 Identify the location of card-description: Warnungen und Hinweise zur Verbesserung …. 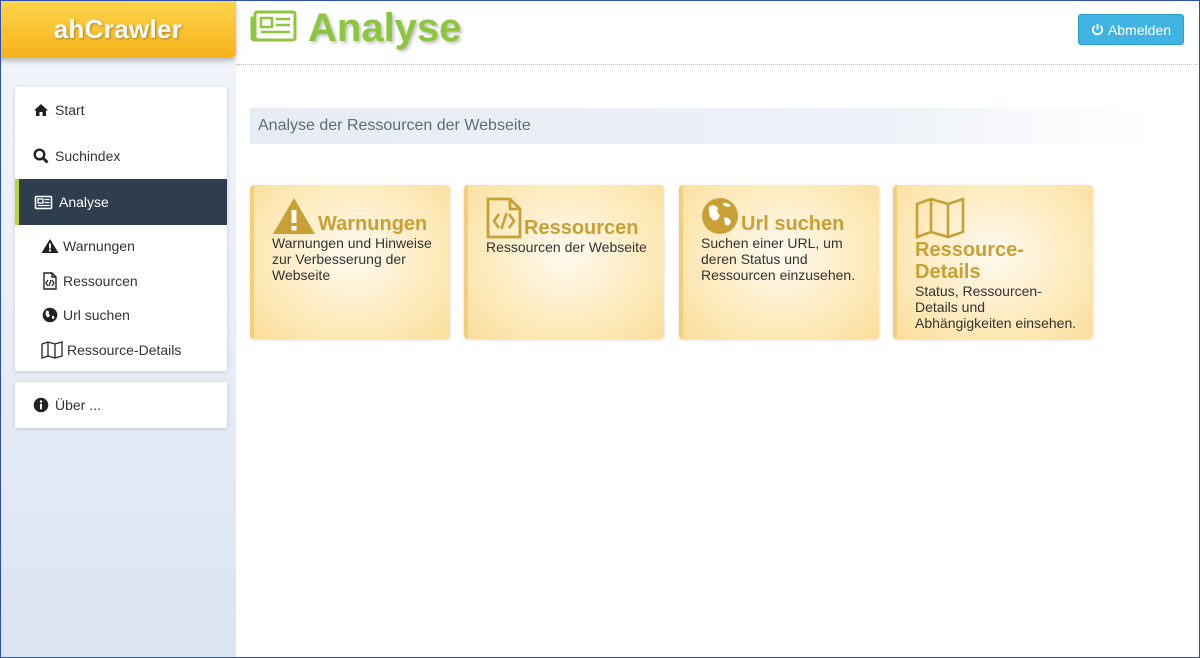
(352, 259).